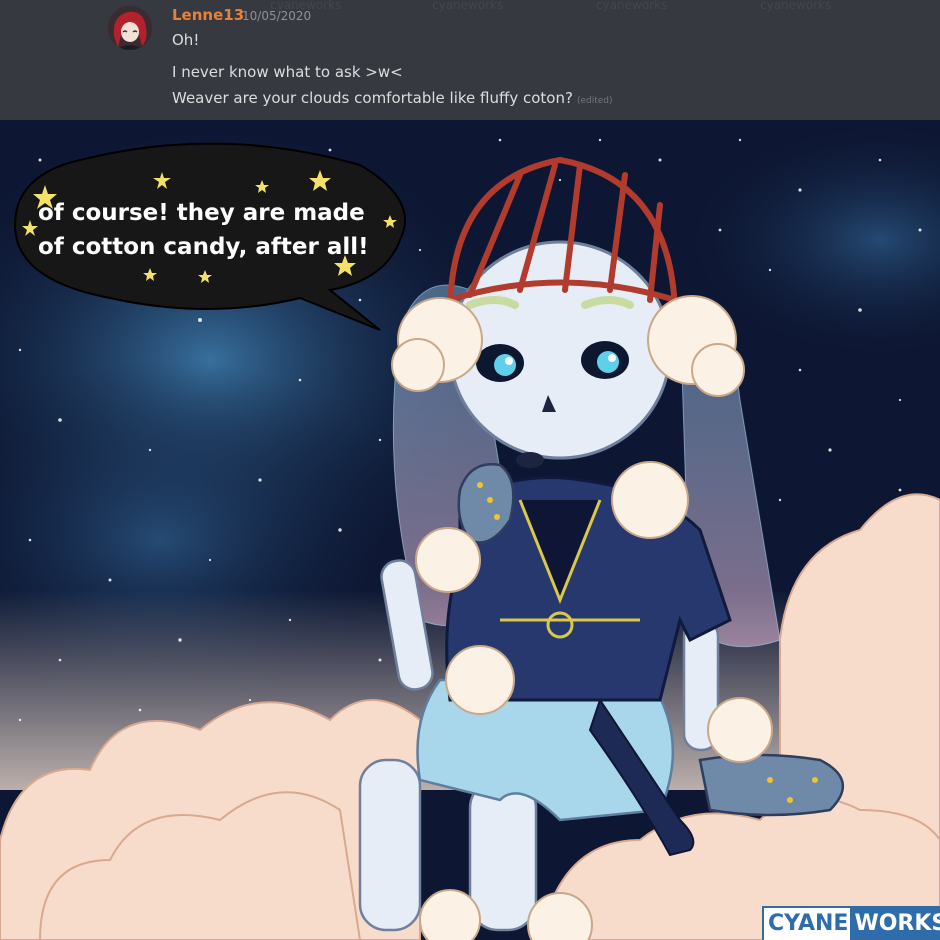 The height and width of the screenshot is (940, 940). I want to click on logo-part-1: CYANE, so click(808, 923).